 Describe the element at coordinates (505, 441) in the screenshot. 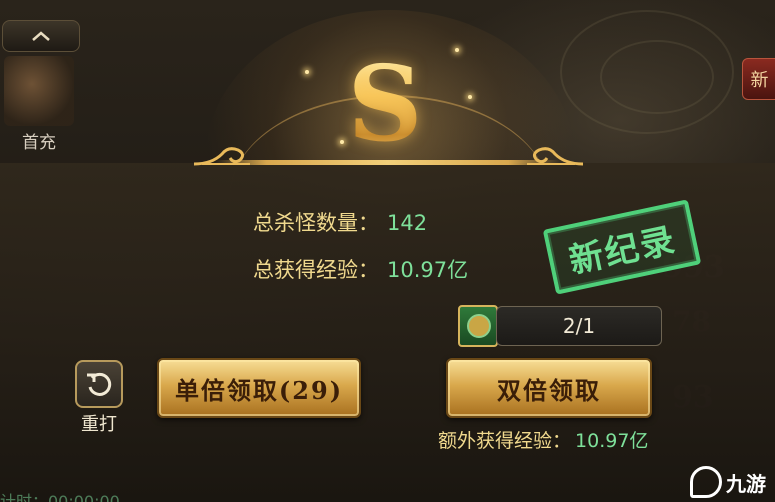

I see `extra-exp-label: 额外获得经验：` at that location.